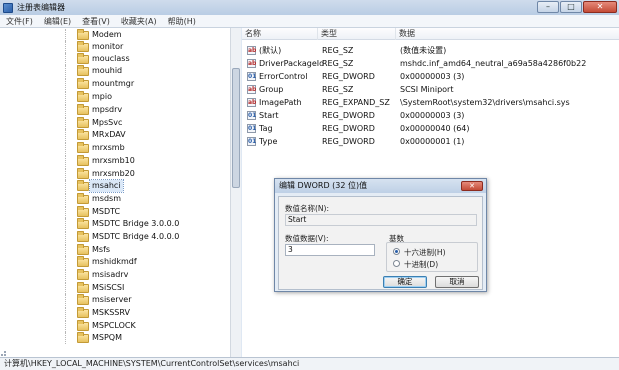 The height and width of the screenshot is (370, 619). I want to click on value-data-input: 3, so click(330, 250).